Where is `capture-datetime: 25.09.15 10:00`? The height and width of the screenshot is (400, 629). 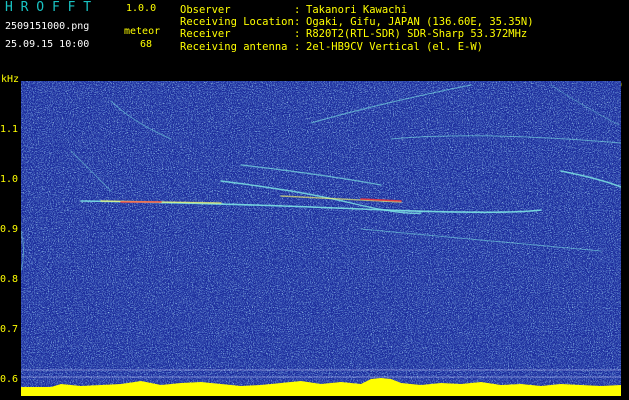 capture-datetime: 25.09.15 10:00 is located at coordinates (47, 44).